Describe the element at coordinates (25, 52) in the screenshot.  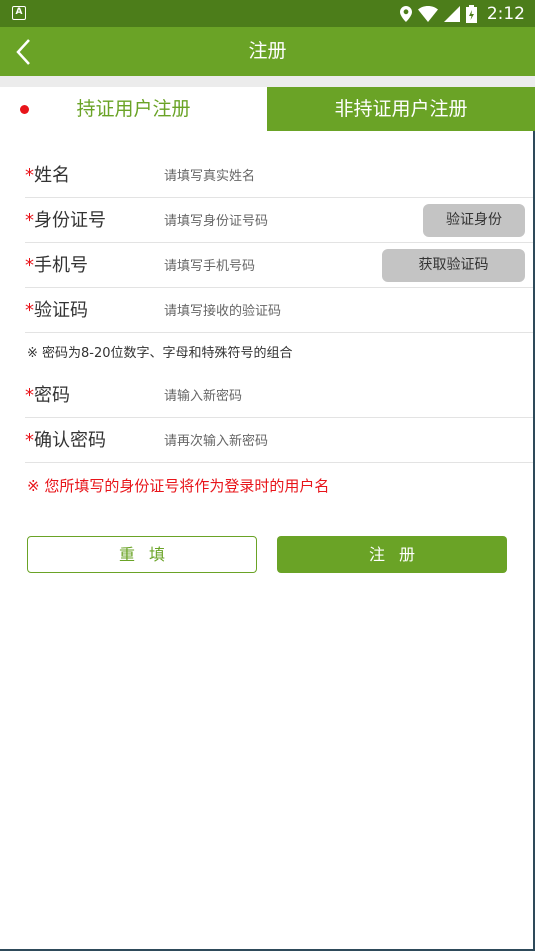
I see `back-chevron-icon` at that location.